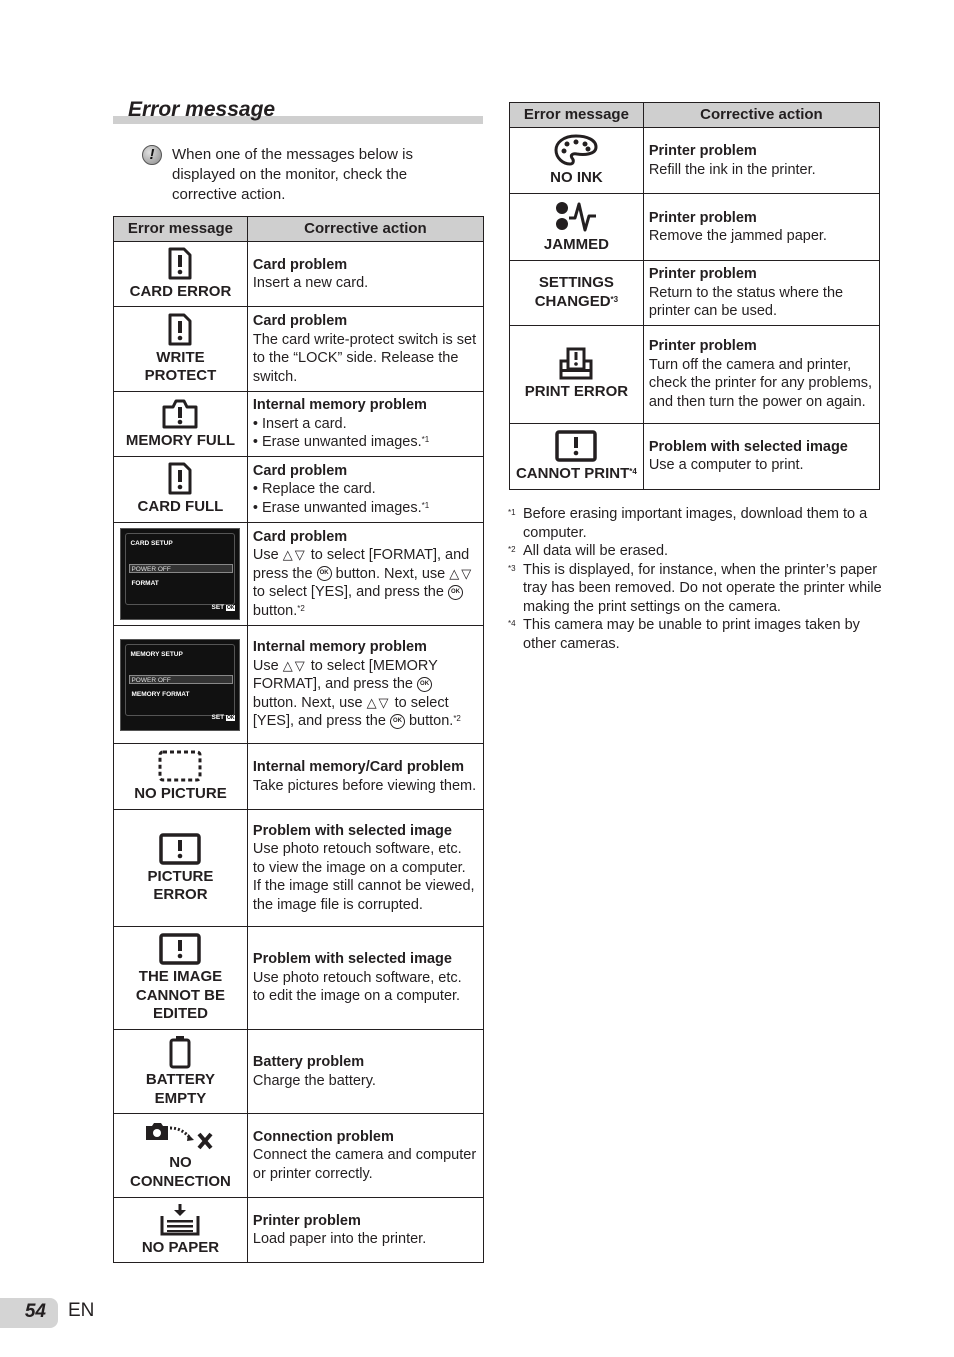 Image resolution: width=954 pixels, height=1357 pixels. I want to click on card-full-icon, so click(180, 478).